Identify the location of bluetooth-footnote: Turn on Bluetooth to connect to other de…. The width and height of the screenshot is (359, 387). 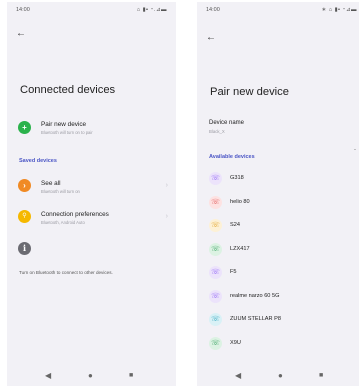
(66, 272).